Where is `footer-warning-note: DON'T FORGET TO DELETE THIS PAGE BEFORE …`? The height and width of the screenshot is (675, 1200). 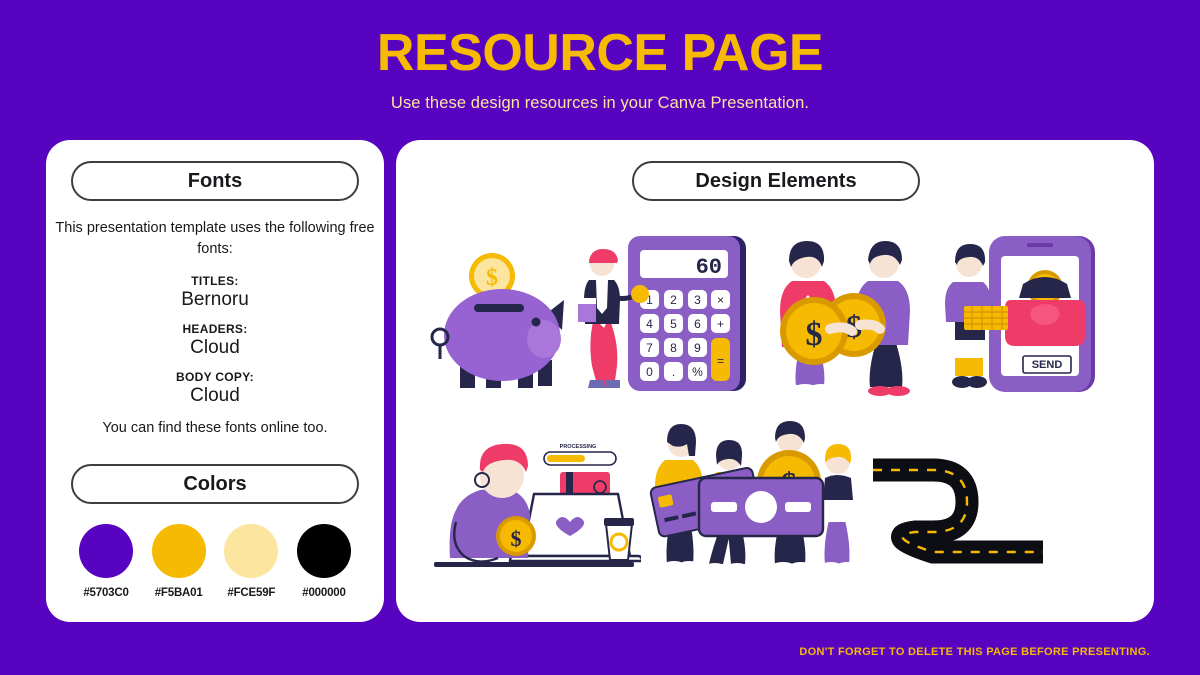 footer-warning-note: DON'T FORGET TO DELETE THIS PAGE BEFORE … is located at coordinates (974, 652).